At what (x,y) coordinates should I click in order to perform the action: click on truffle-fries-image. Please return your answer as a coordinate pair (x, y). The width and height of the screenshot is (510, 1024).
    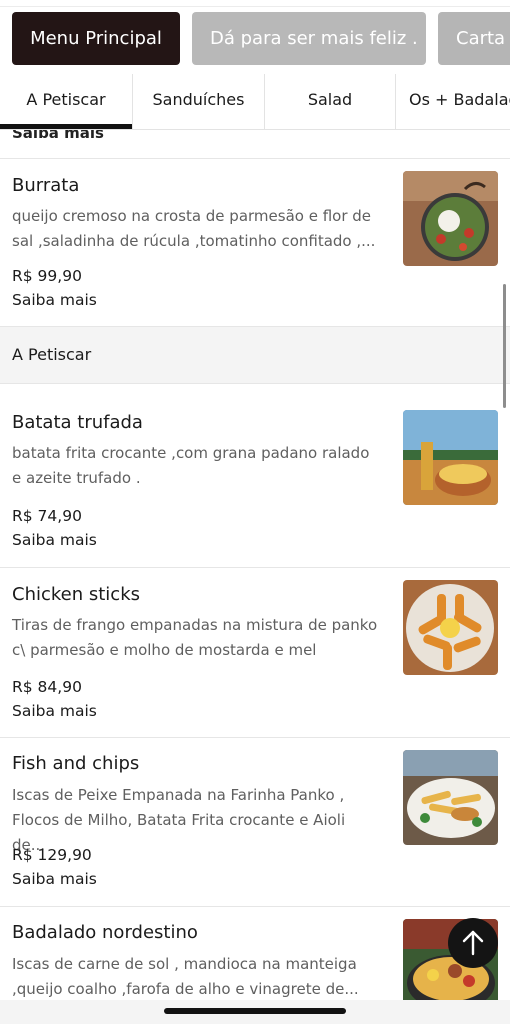
    Looking at the image, I should click on (450, 457).